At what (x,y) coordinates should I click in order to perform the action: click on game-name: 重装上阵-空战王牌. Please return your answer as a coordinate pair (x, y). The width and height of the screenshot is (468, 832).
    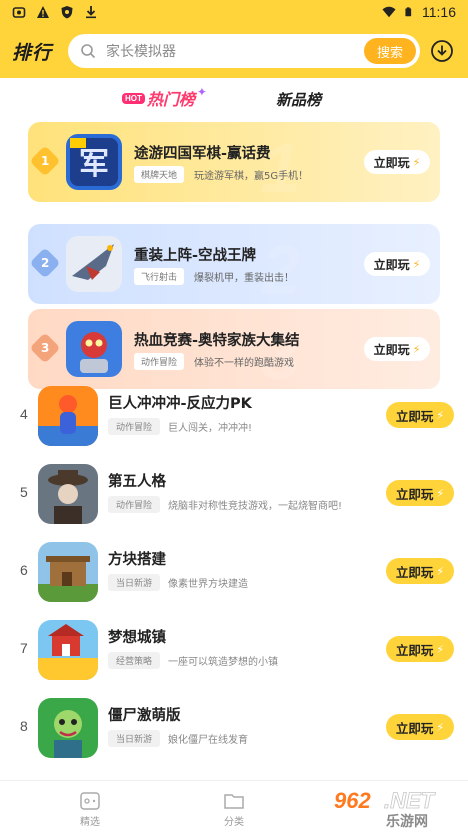
    Looking at the image, I should click on (195, 256).